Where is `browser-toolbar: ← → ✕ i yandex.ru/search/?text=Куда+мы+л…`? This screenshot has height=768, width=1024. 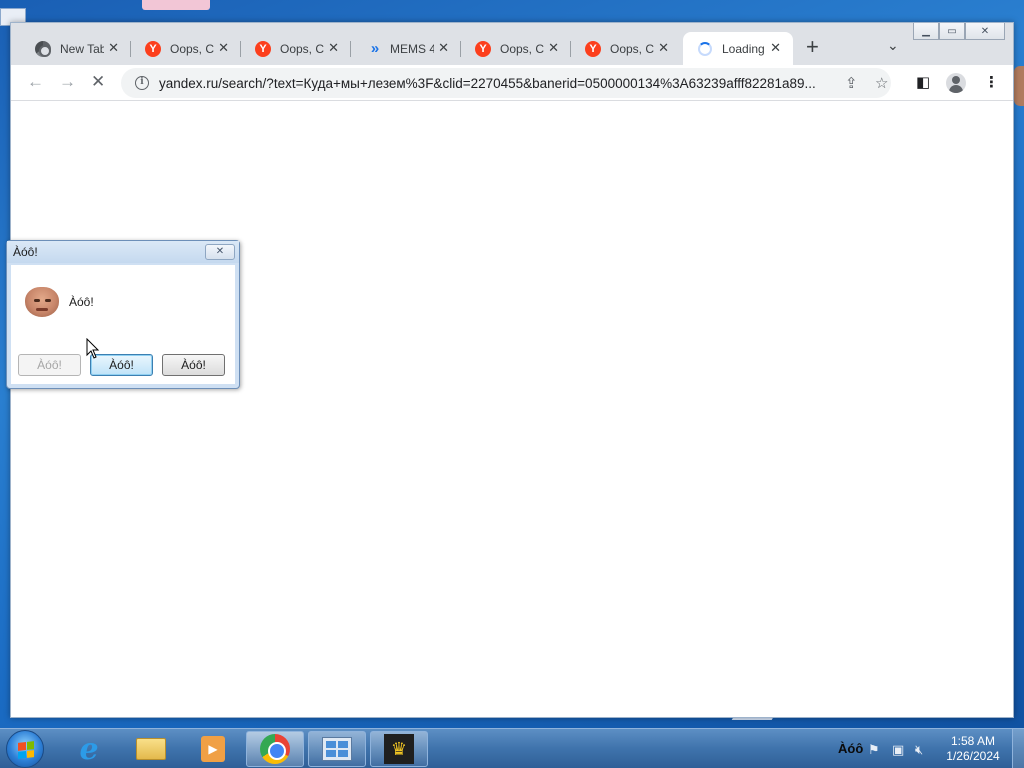
browser-toolbar: ← → ✕ i yandex.ru/search/?text=Куда+мы+л… is located at coordinates (512, 83).